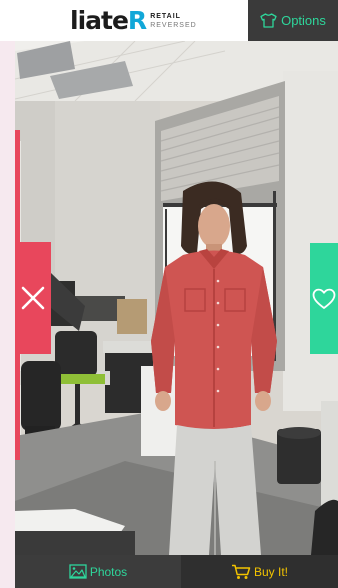 The height and width of the screenshot is (588, 338). I want to click on logo-tagline-top: RETAIL, so click(165, 16).